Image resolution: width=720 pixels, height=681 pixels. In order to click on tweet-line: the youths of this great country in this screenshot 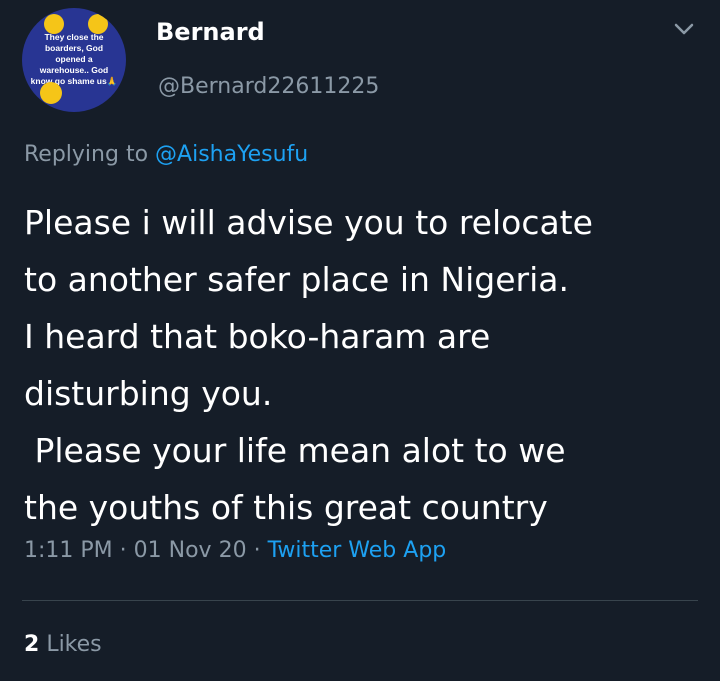, I will do `click(286, 507)`.